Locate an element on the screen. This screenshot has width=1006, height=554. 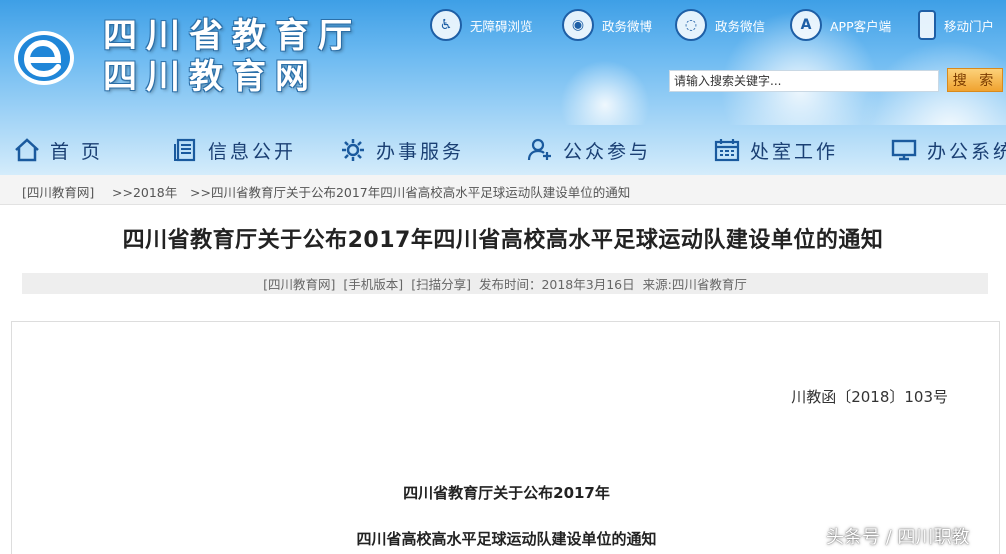
quick-link-mobile: 移动门户 is located at coordinates (956, 25).